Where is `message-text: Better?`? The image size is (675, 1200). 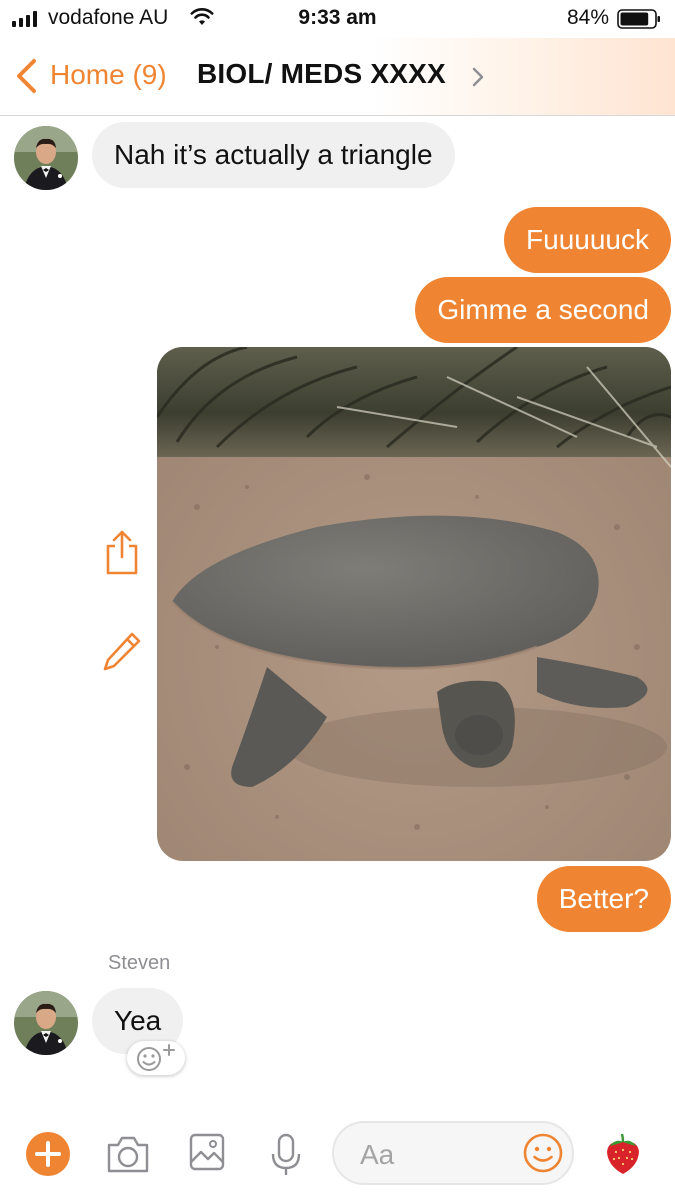 message-text: Better? is located at coordinates (603, 898).